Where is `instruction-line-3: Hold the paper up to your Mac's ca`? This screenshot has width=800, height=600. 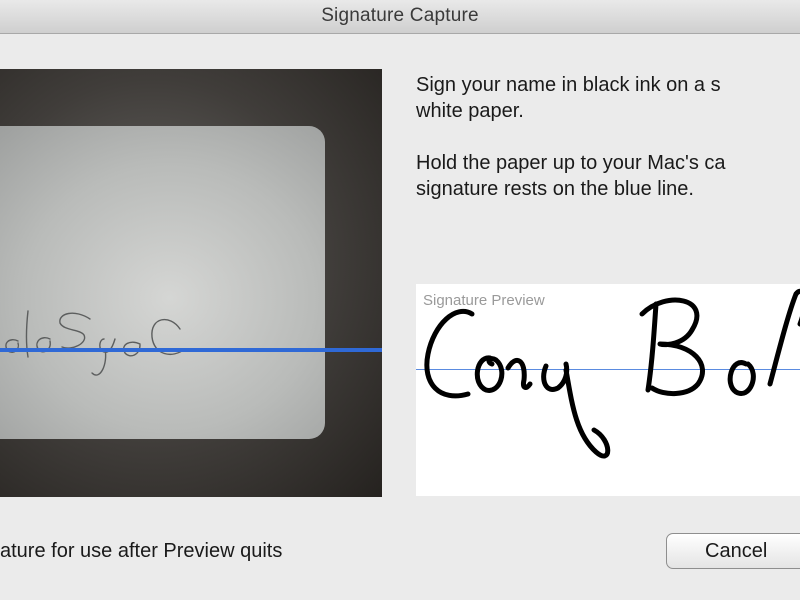
instruction-line-3: Hold the paper up to your Mac's ca is located at coordinates (571, 163).